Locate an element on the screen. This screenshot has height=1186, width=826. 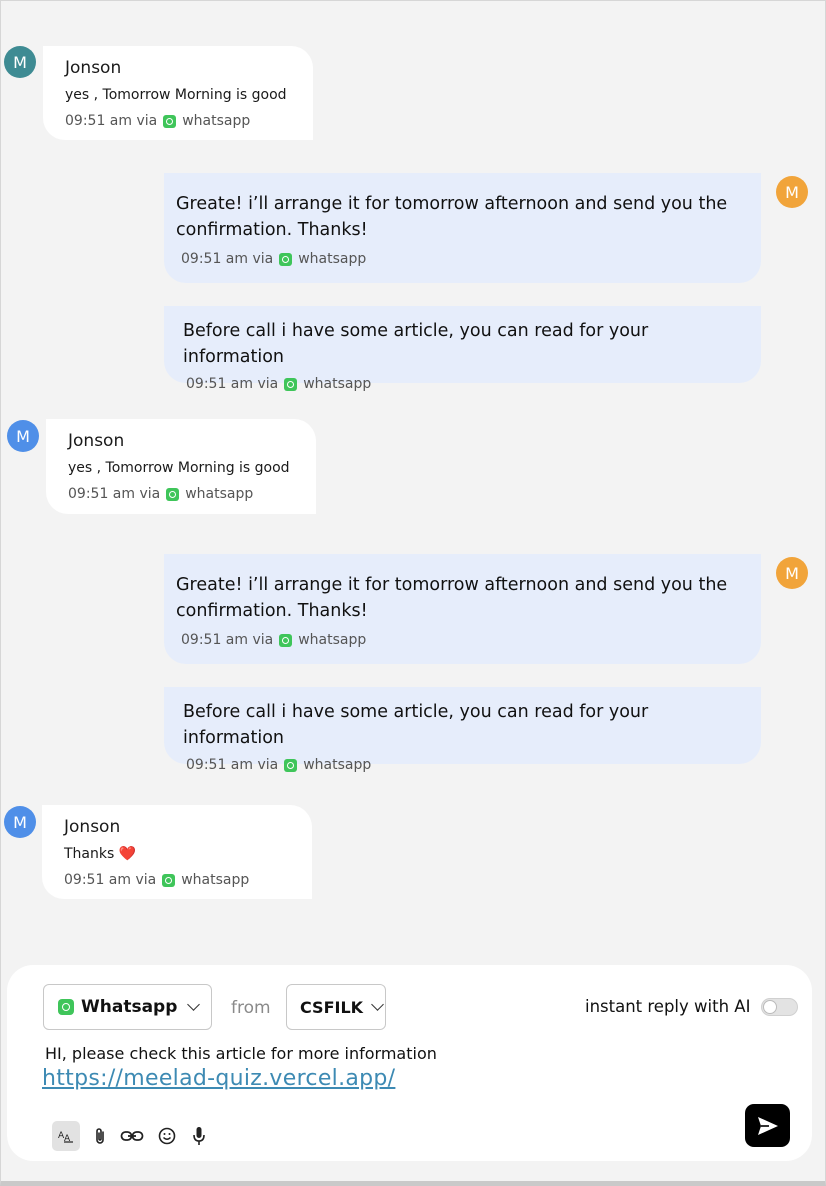
emoji-button is located at coordinates (167, 1136).